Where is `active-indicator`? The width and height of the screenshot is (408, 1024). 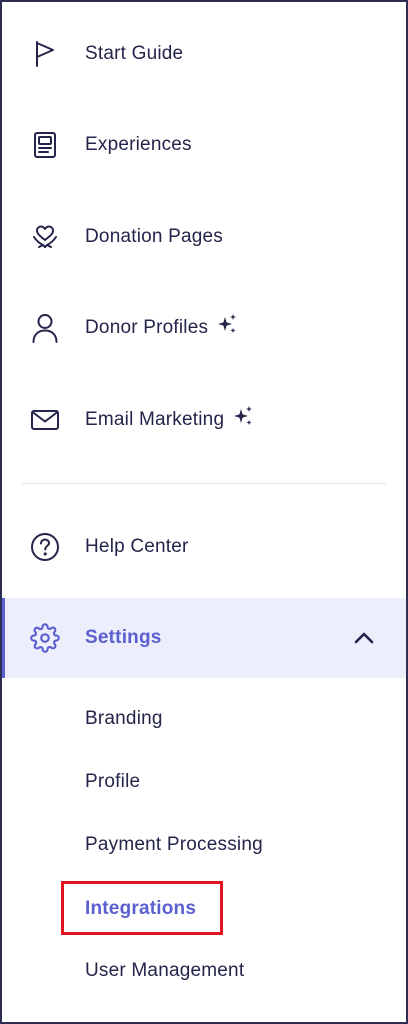
active-indicator is located at coordinates (3, 638).